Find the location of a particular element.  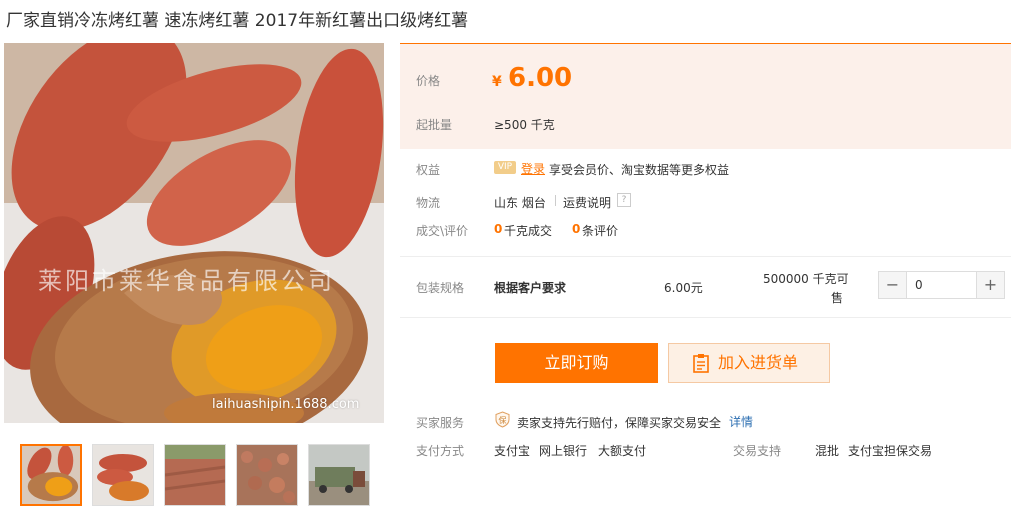

quantity-input is located at coordinates (941, 285).